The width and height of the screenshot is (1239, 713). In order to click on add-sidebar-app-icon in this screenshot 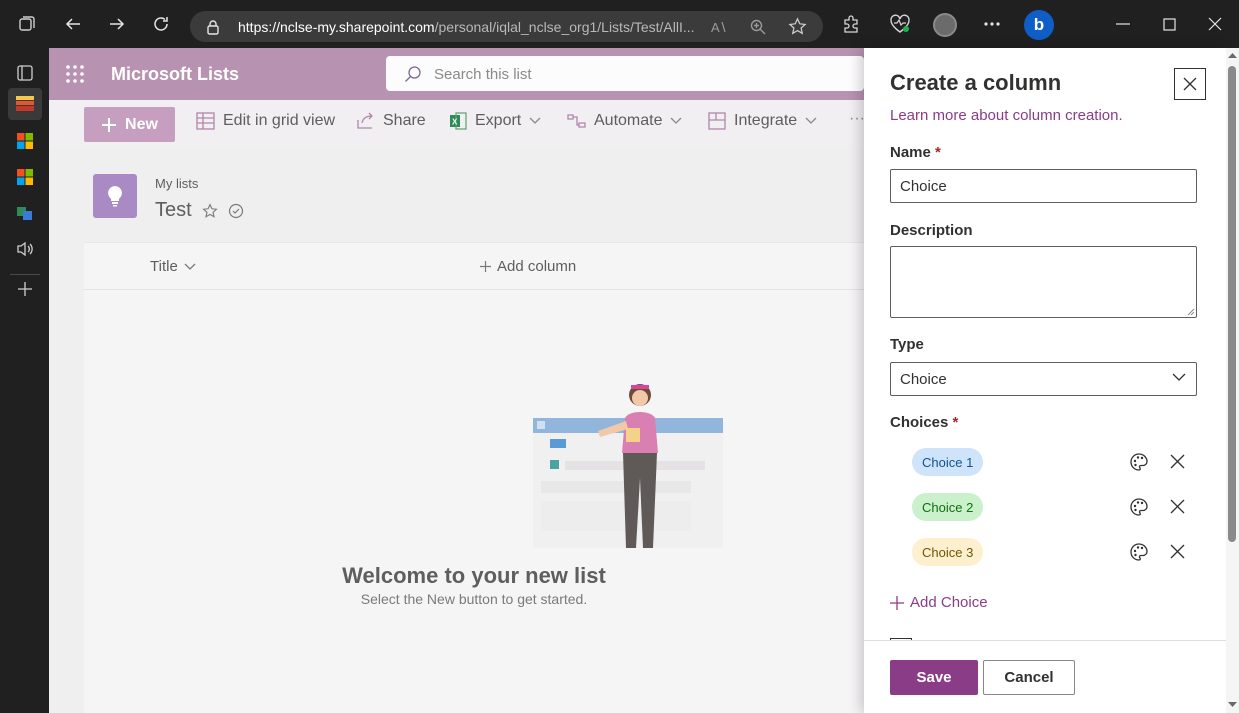, I will do `click(25, 289)`.